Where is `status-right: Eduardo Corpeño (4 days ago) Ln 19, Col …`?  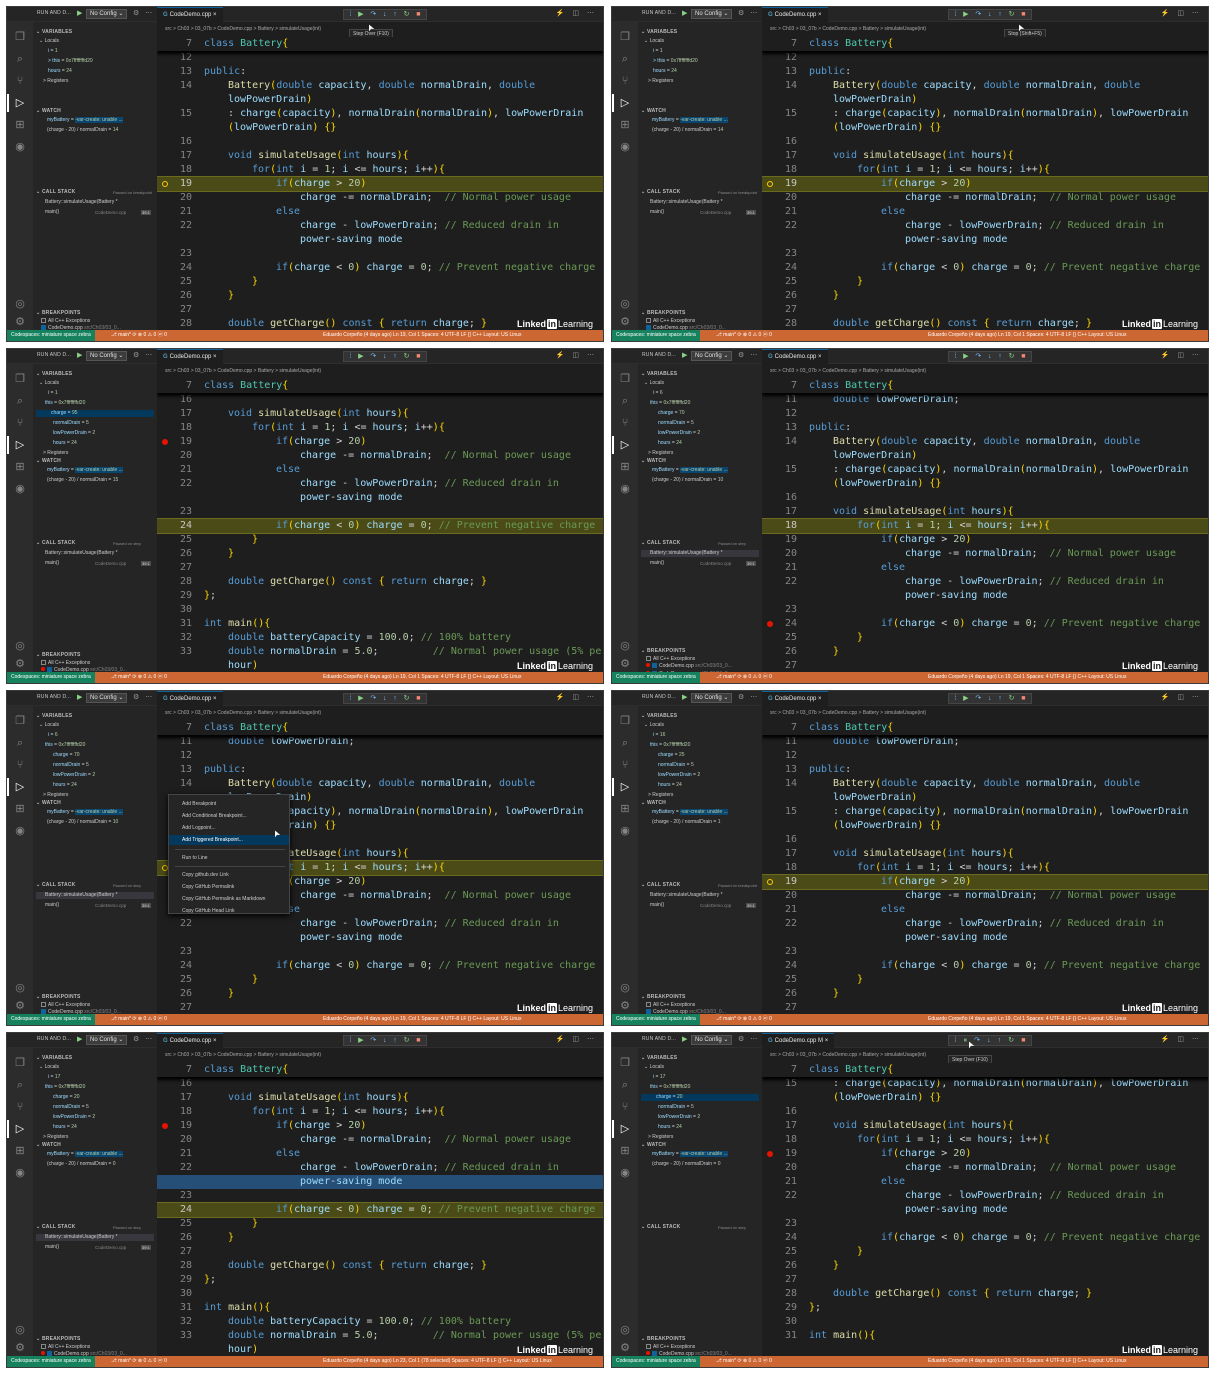
status-right: Eduardo Corpeño (4 days ago) Ln 19, Col … is located at coordinates (1027, 335).